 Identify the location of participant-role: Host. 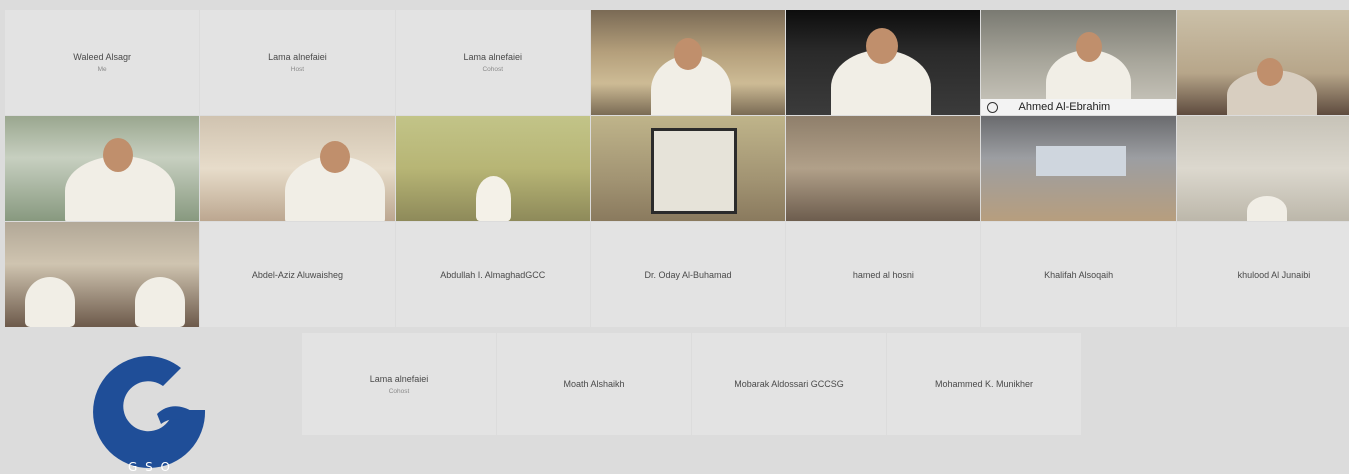
(297, 69).